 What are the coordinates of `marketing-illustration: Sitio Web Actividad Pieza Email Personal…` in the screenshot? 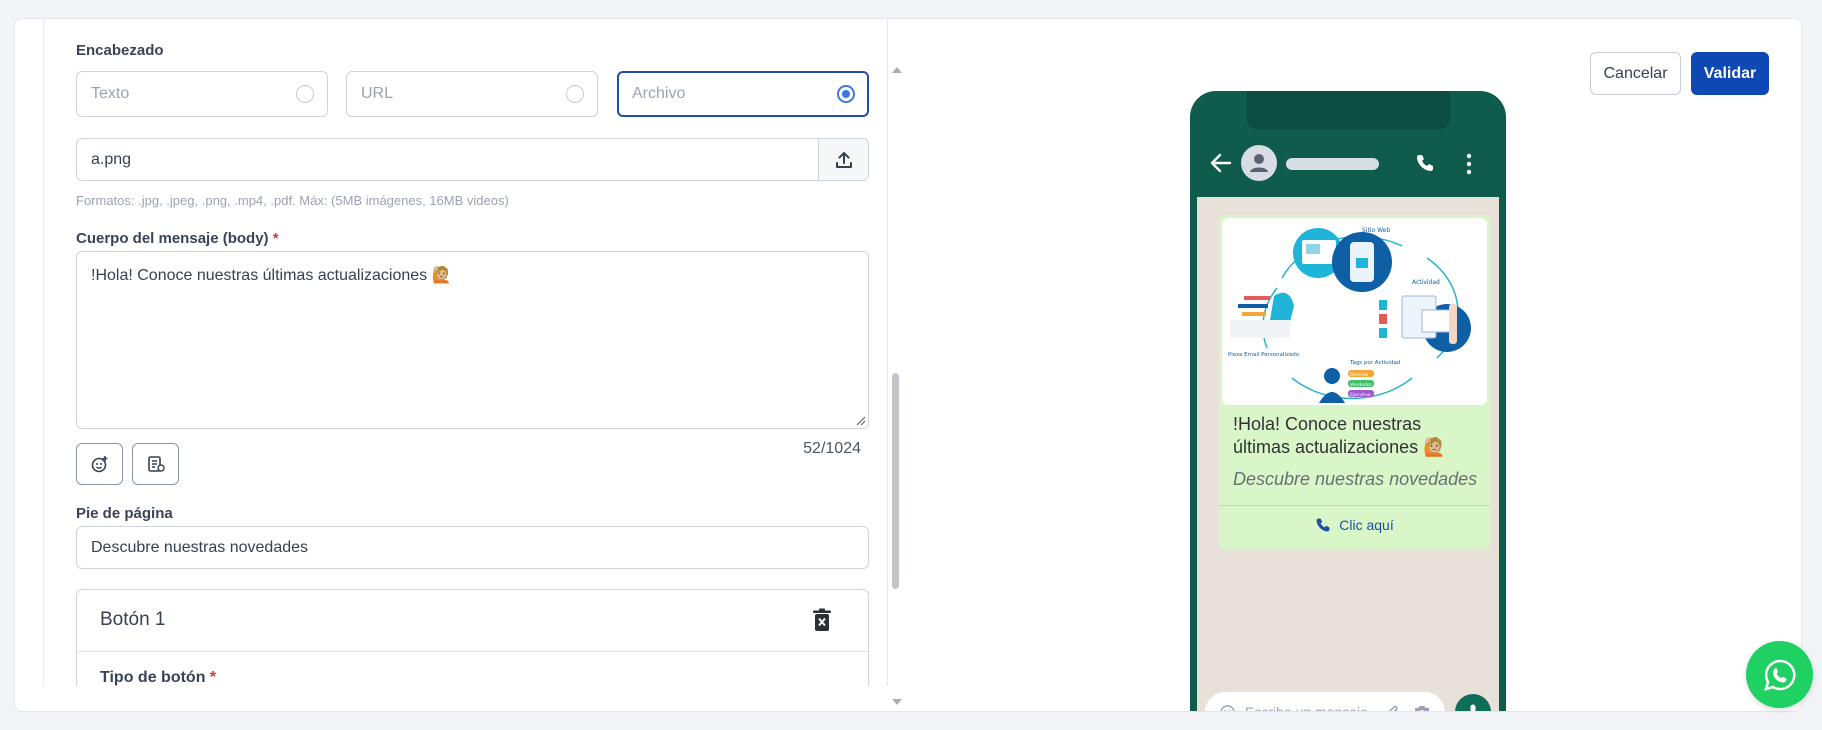 It's located at (1349, 315).